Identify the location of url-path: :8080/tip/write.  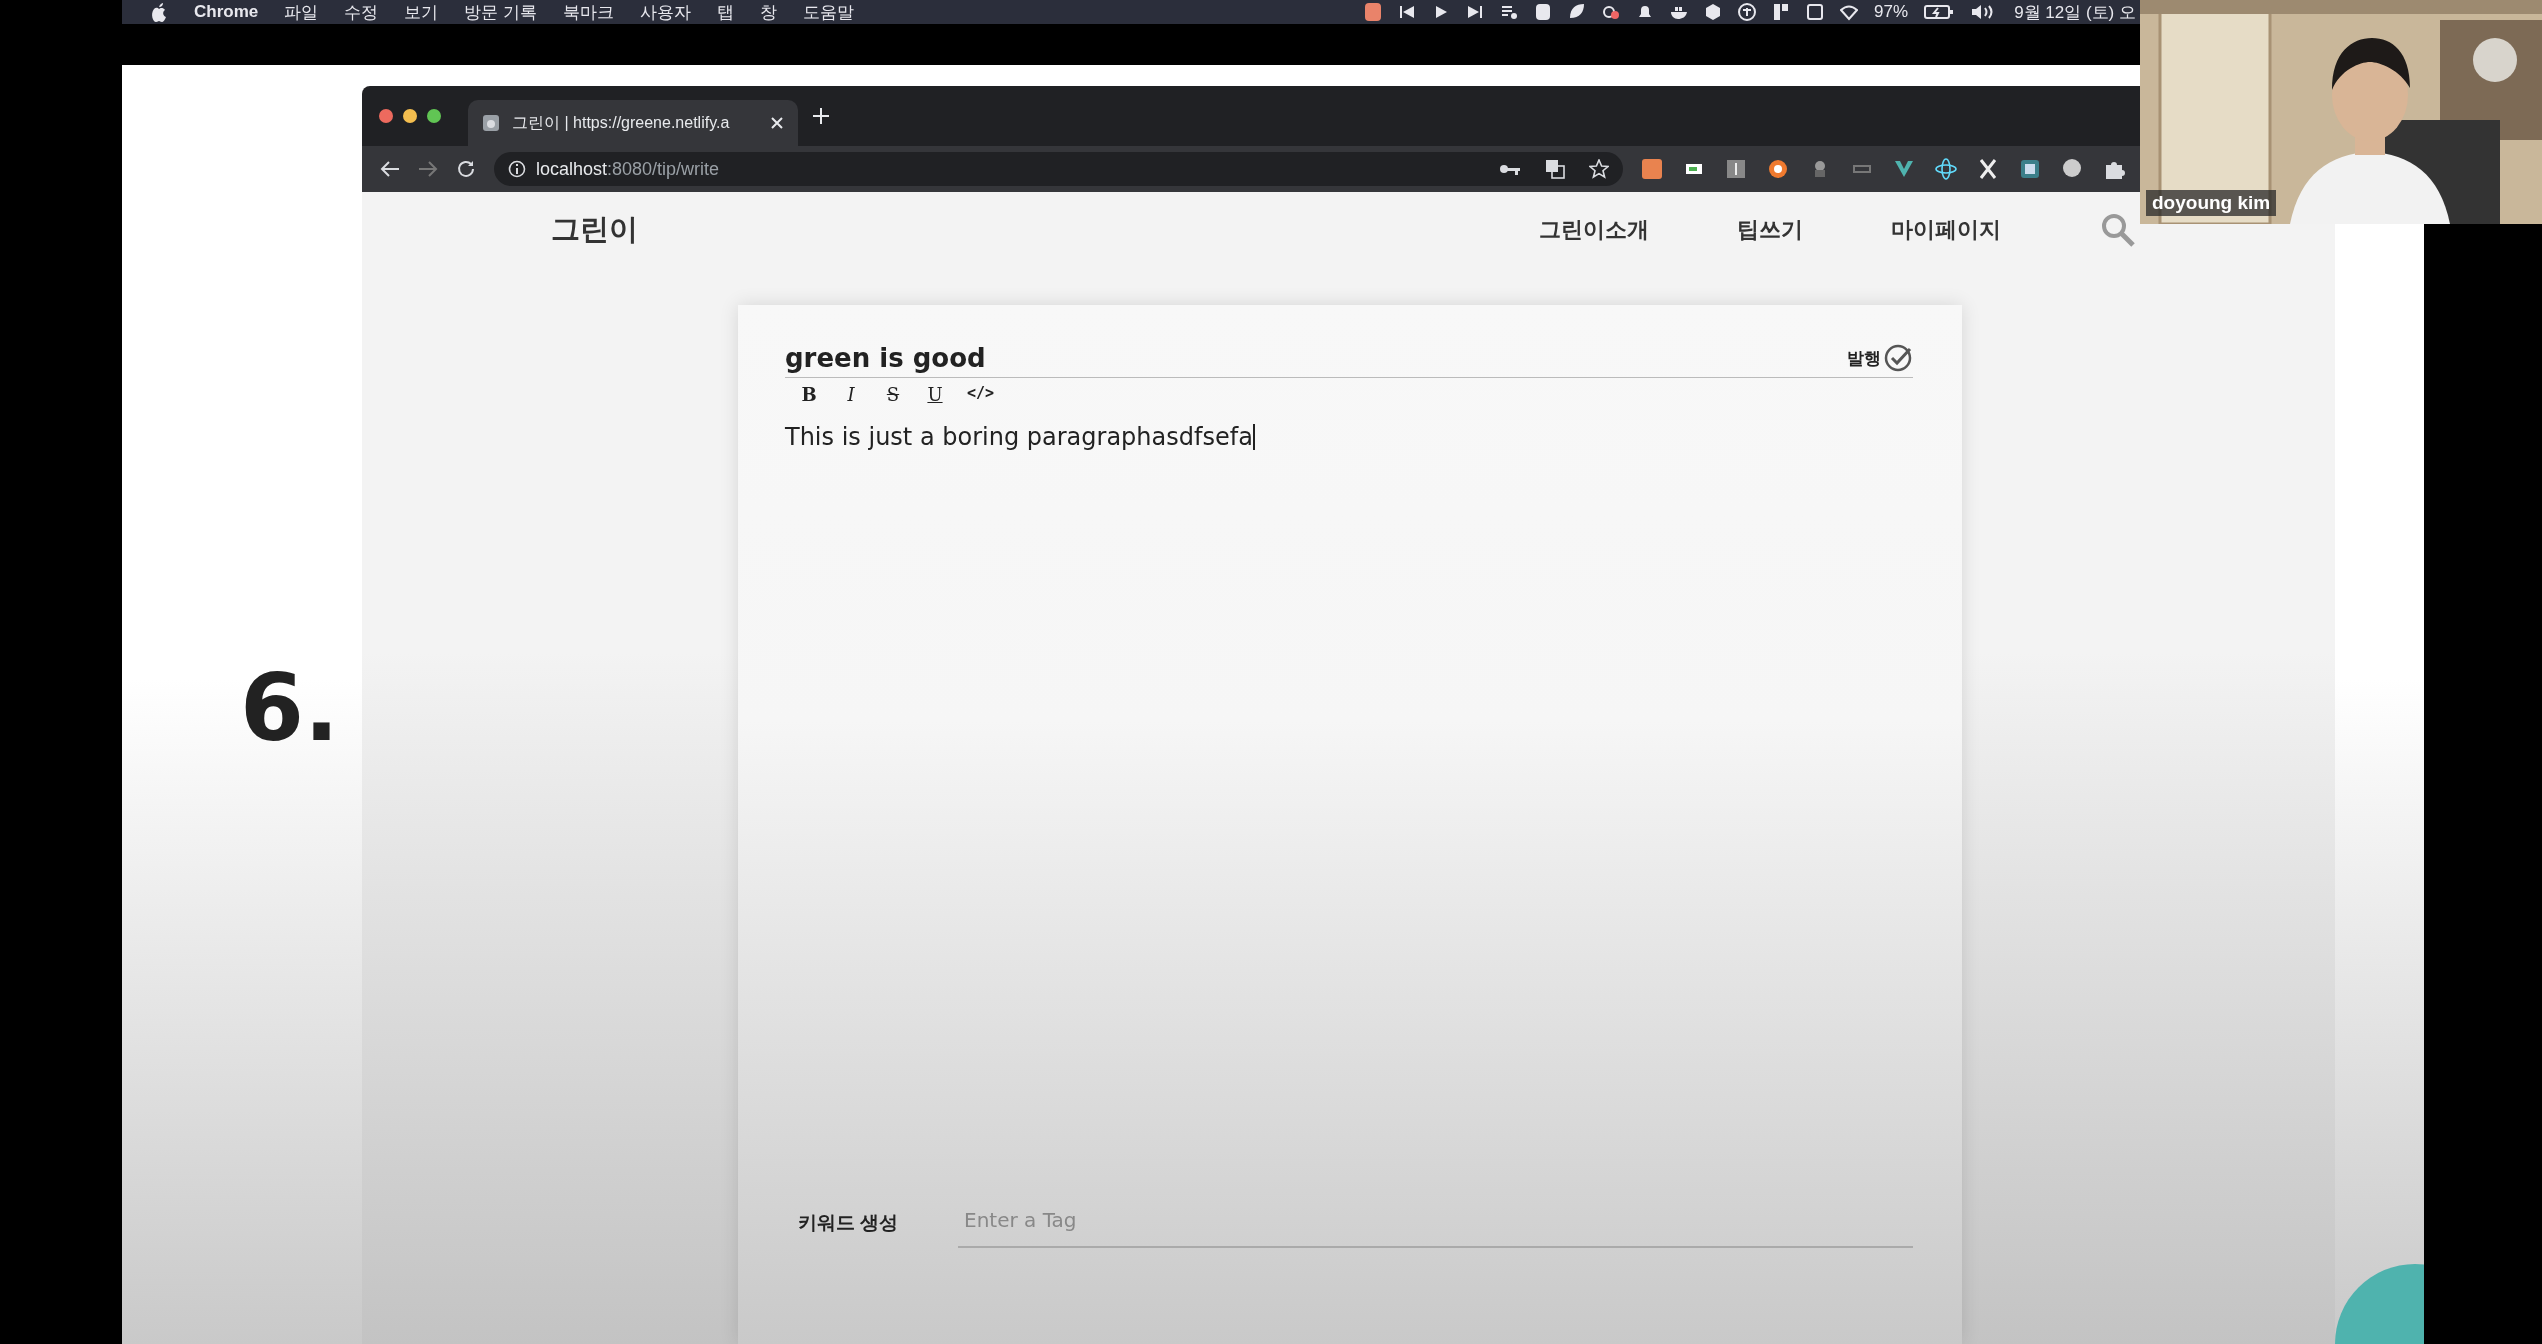
(663, 169).